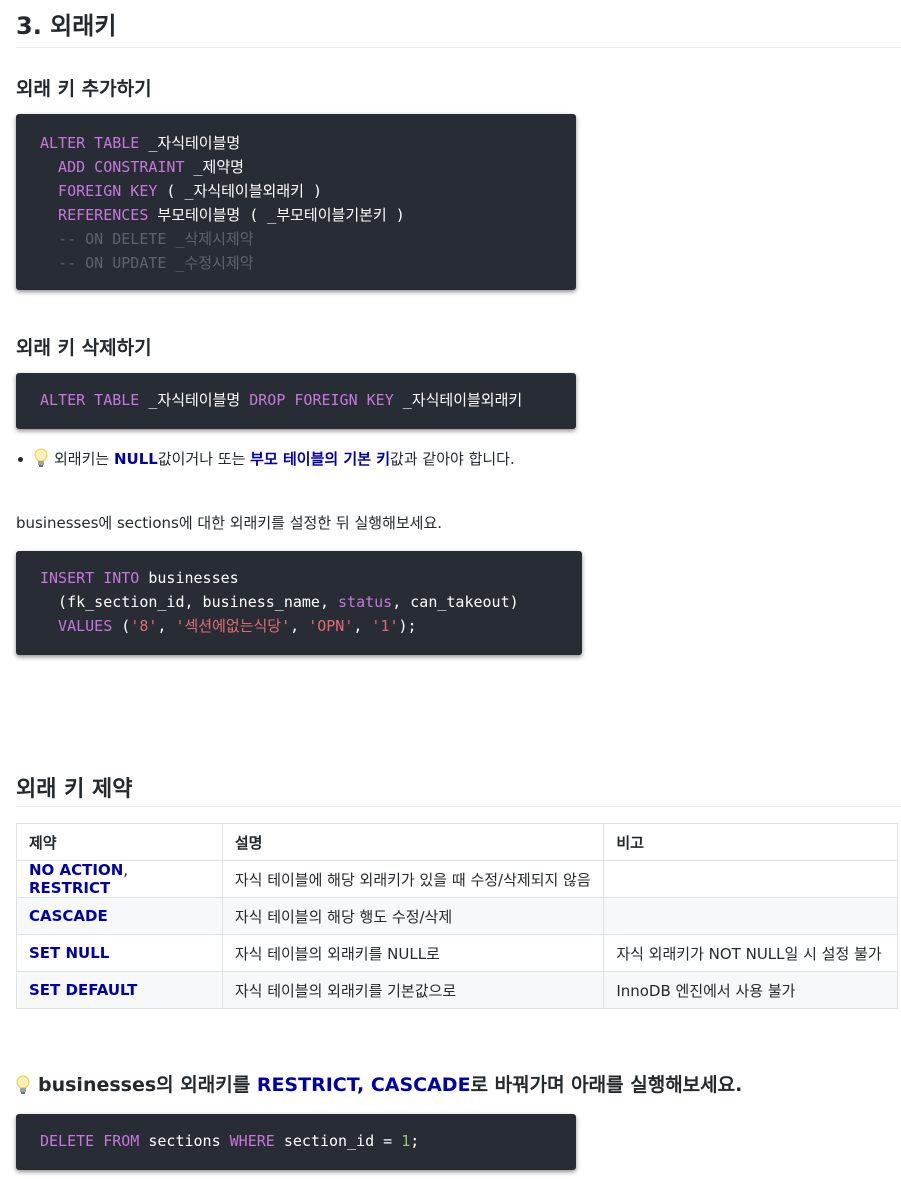 The image size is (901, 1179). What do you see at coordinates (406, 1141) in the screenshot?
I see `code-number: 1` at bounding box center [406, 1141].